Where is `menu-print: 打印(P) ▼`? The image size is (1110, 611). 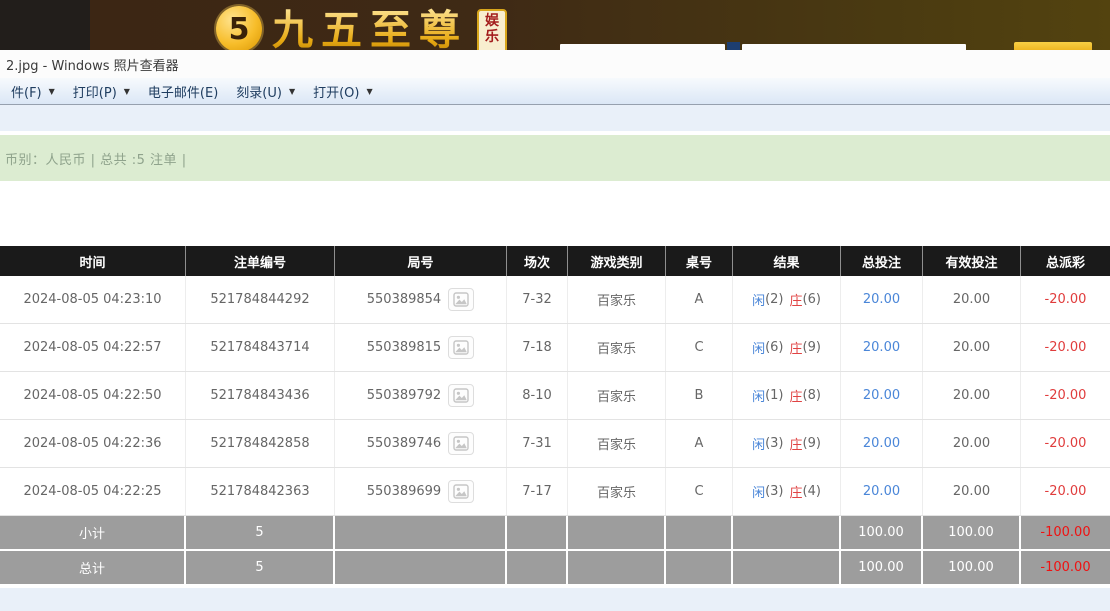
menu-print: 打印(P) ▼ is located at coordinates (101, 91).